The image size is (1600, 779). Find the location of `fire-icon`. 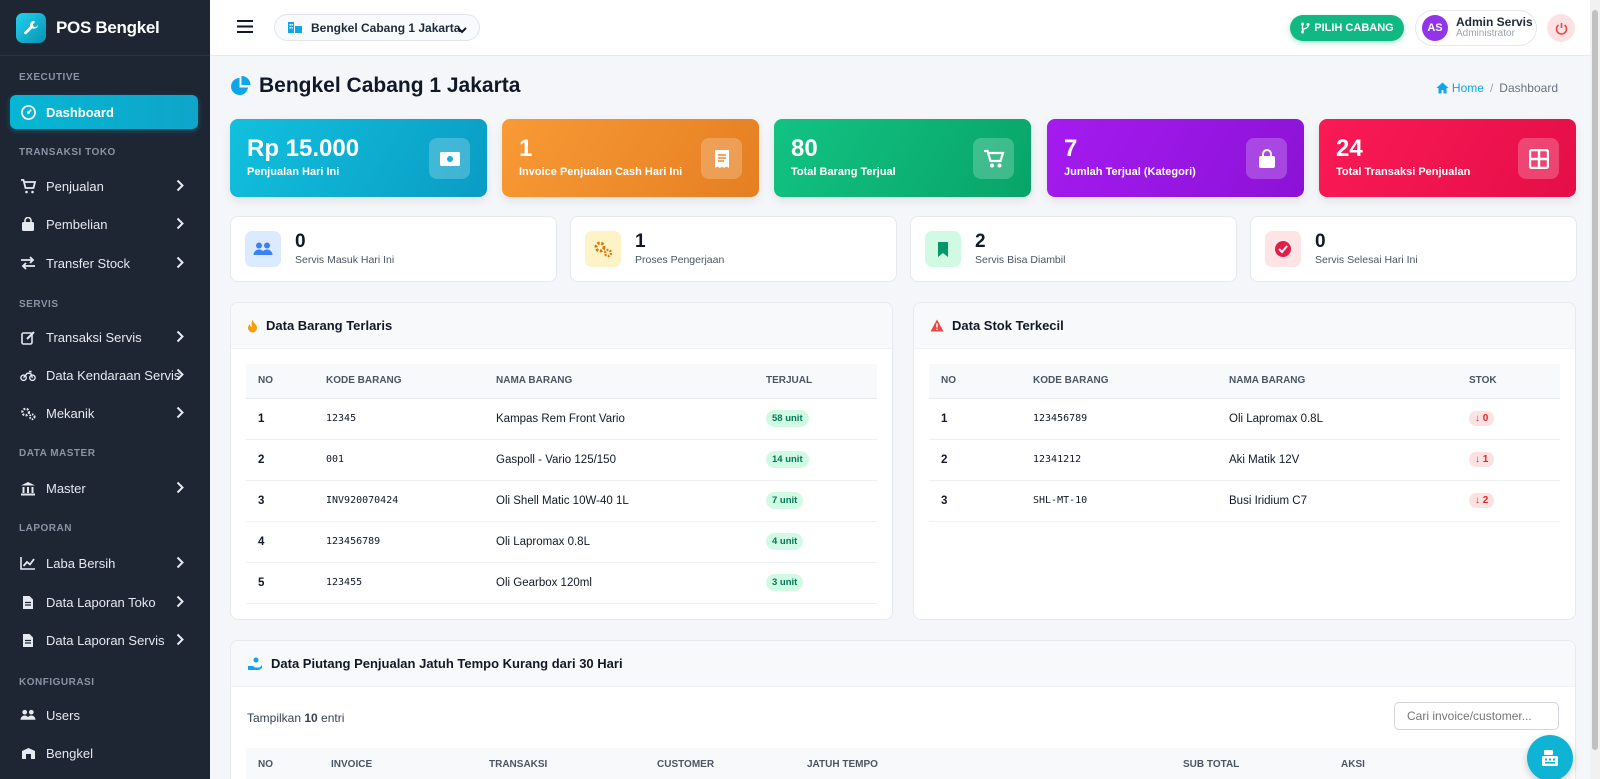

fire-icon is located at coordinates (252, 326).